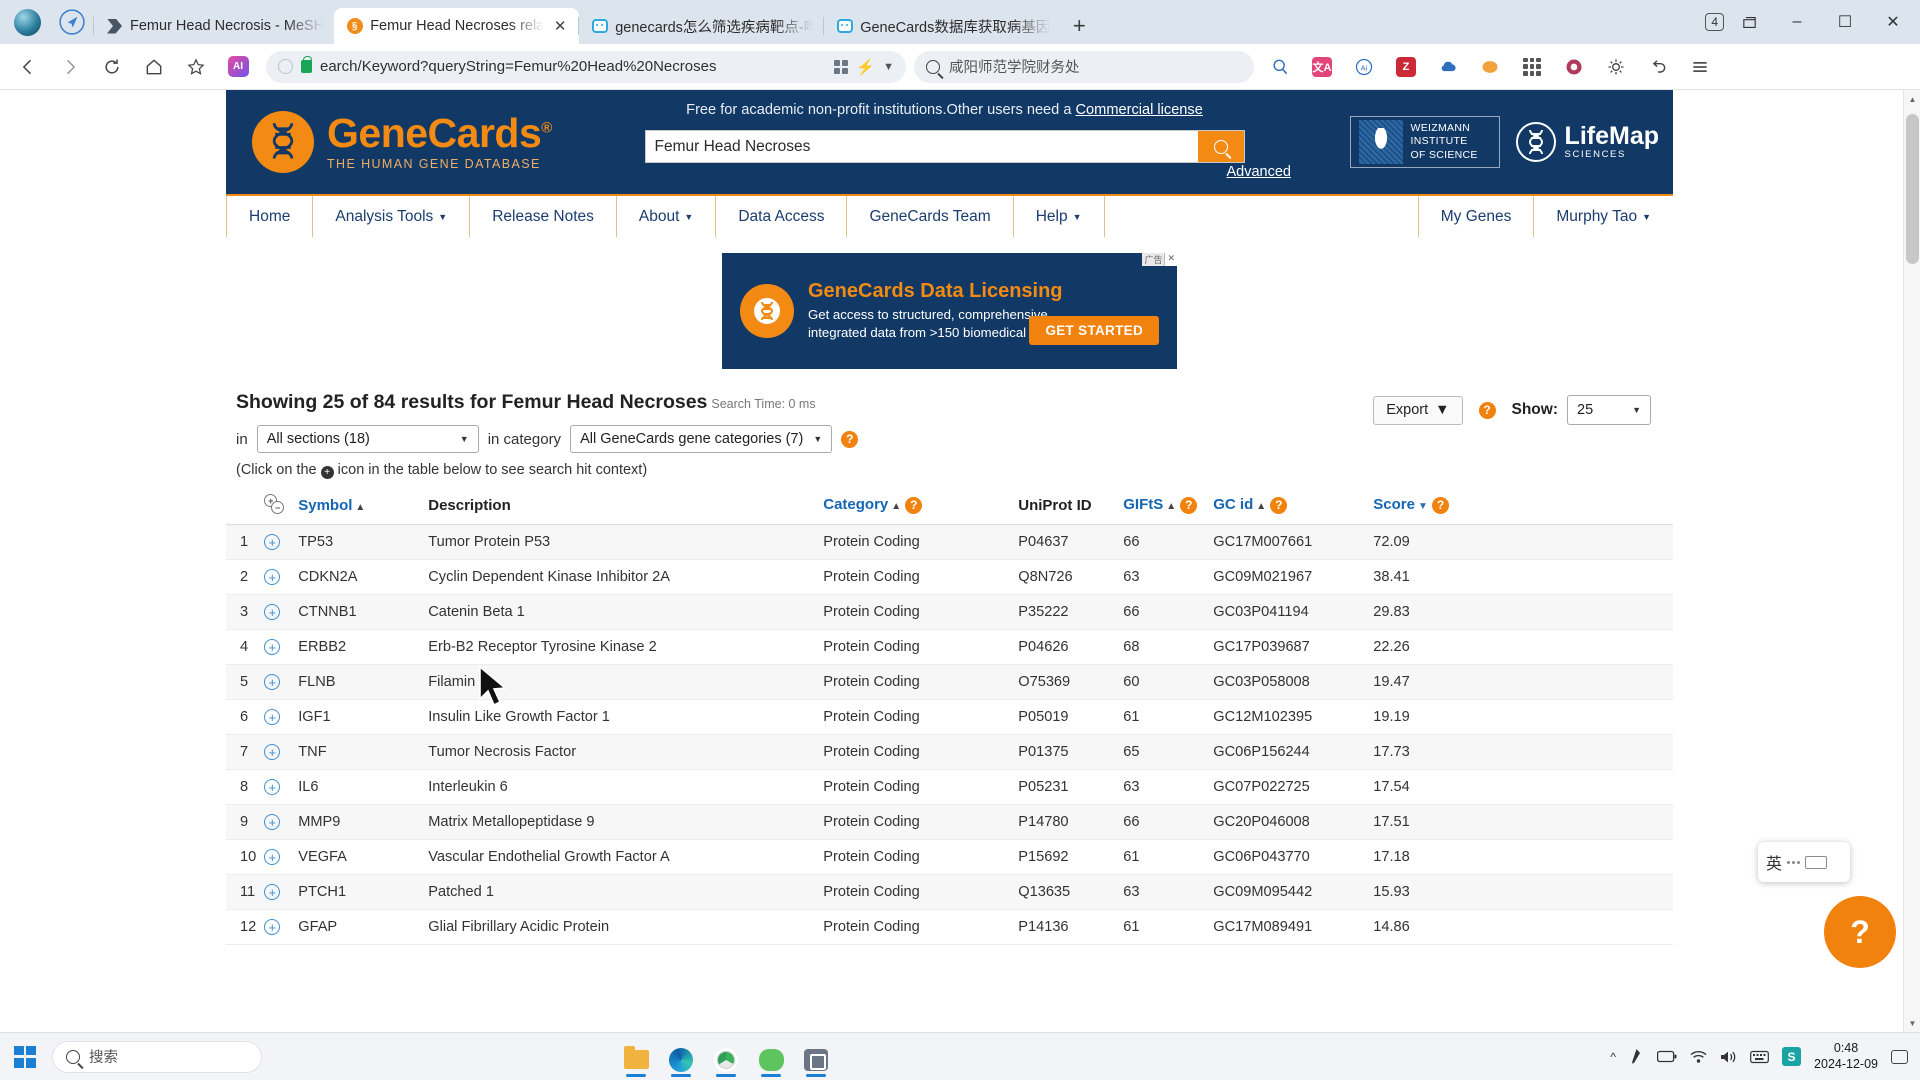  What do you see at coordinates (70, 67) in the screenshot?
I see `forward-icon` at bounding box center [70, 67].